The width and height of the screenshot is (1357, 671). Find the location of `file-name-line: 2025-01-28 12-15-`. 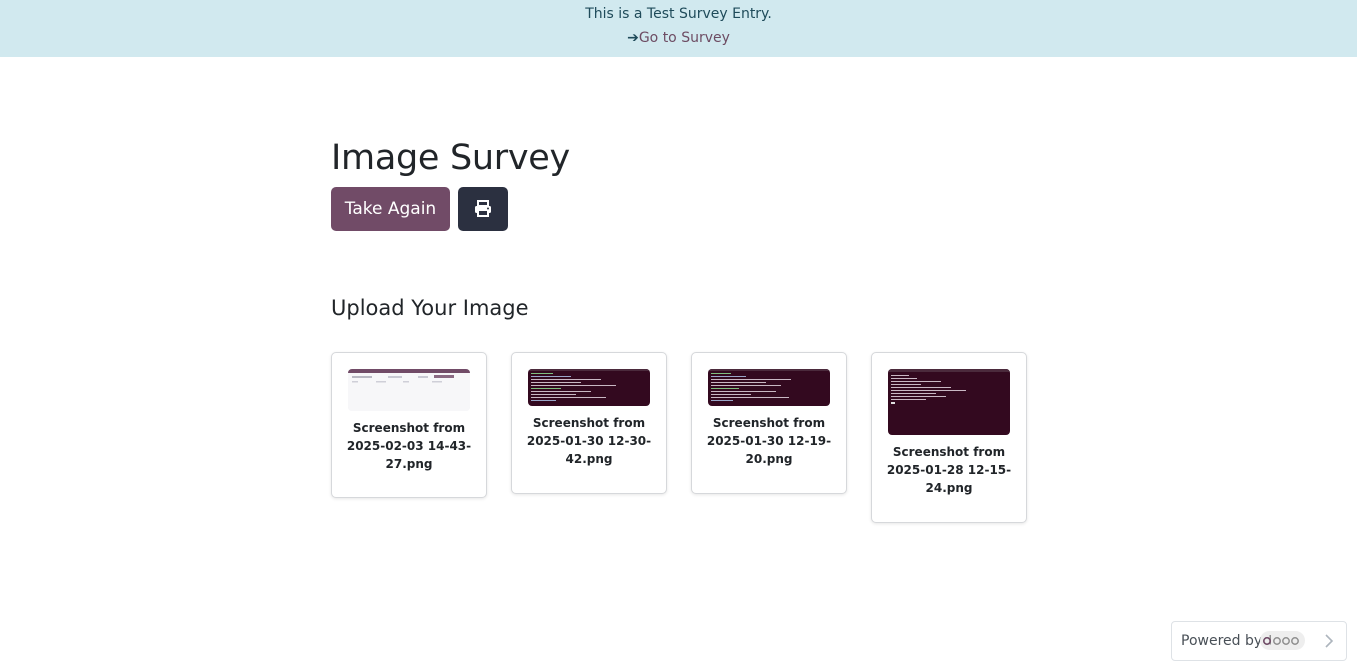

file-name-line: 2025-01-28 12-15- is located at coordinates (949, 470).